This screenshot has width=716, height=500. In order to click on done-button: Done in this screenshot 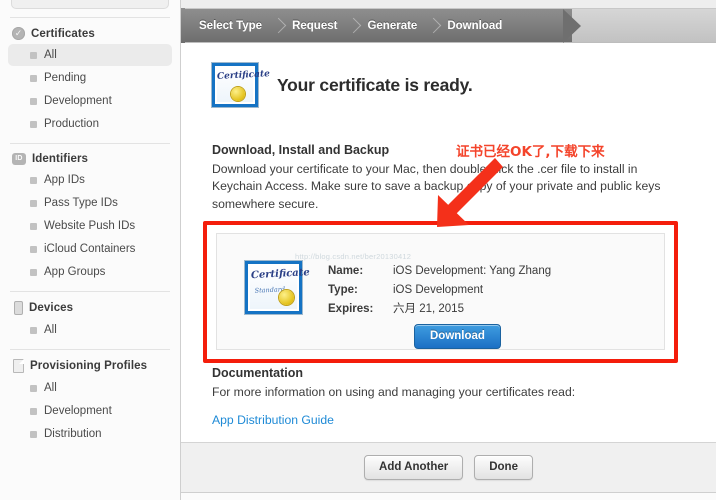, I will do `click(503, 467)`.